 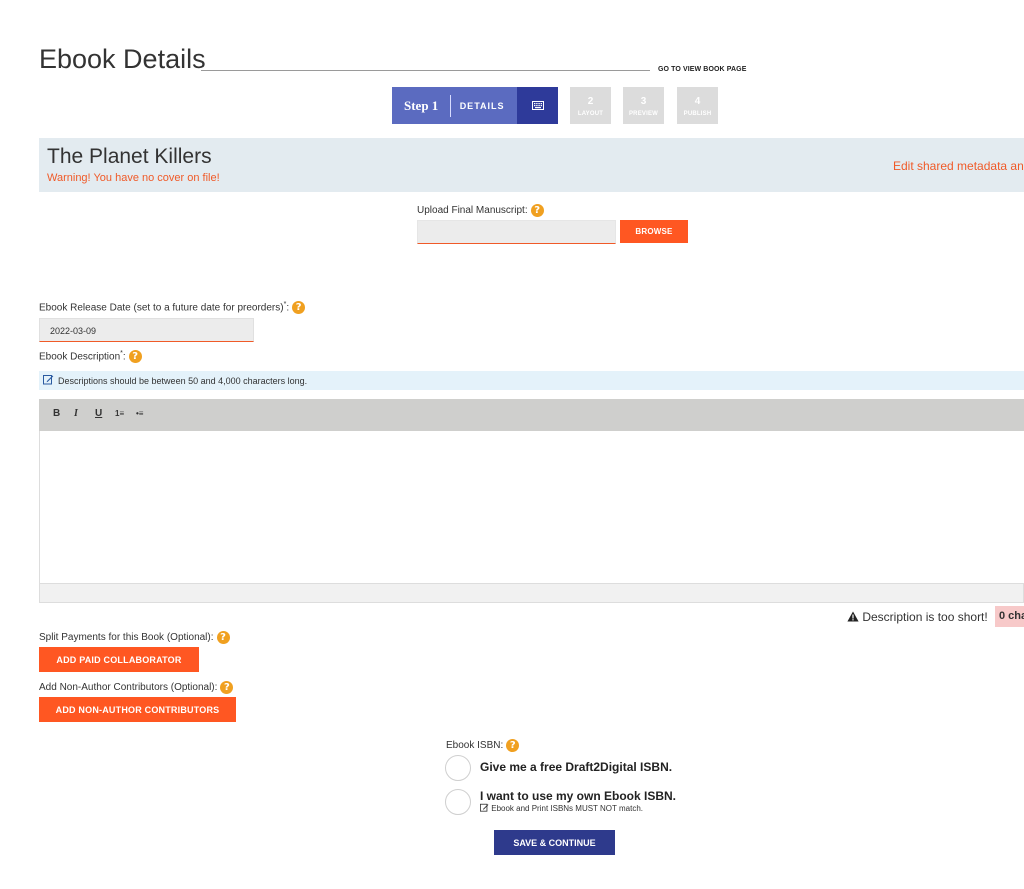 I want to click on character-count-badge: 0 cha, so click(x=1009, y=616).